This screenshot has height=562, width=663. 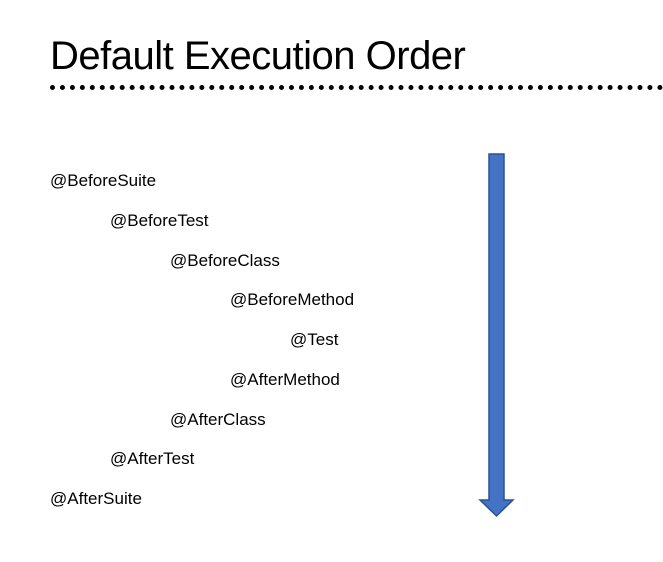 What do you see at coordinates (103, 180) in the screenshot?
I see `step-label: @BeforeSuite` at bounding box center [103, 180].